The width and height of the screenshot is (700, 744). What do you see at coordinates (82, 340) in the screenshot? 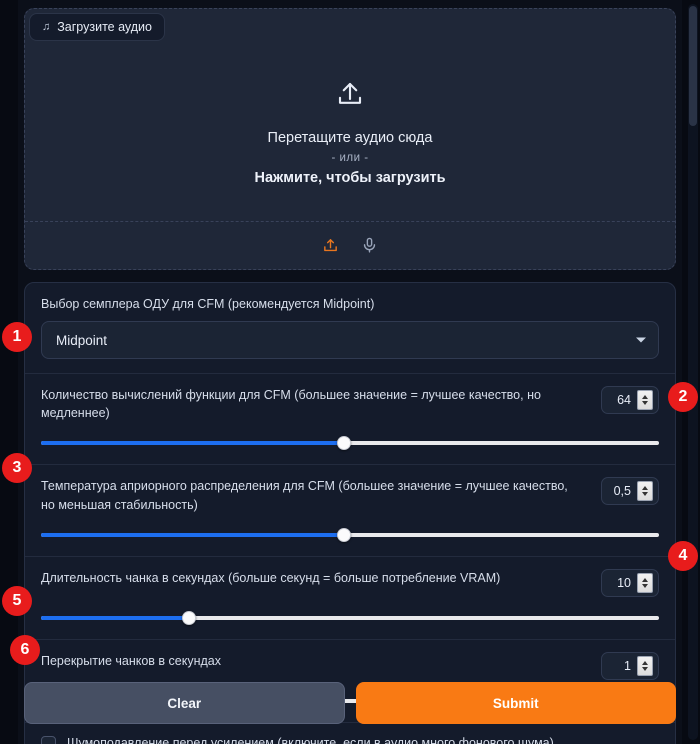
I see `sampler-selected-value: Midpoint` at bounding box center [82, 340].